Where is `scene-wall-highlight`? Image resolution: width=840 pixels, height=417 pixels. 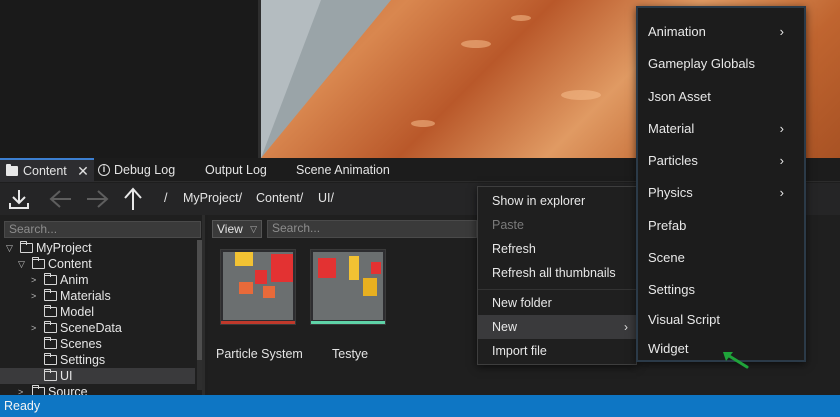
scene-wall-highlight is located at coordinates (291, 79).